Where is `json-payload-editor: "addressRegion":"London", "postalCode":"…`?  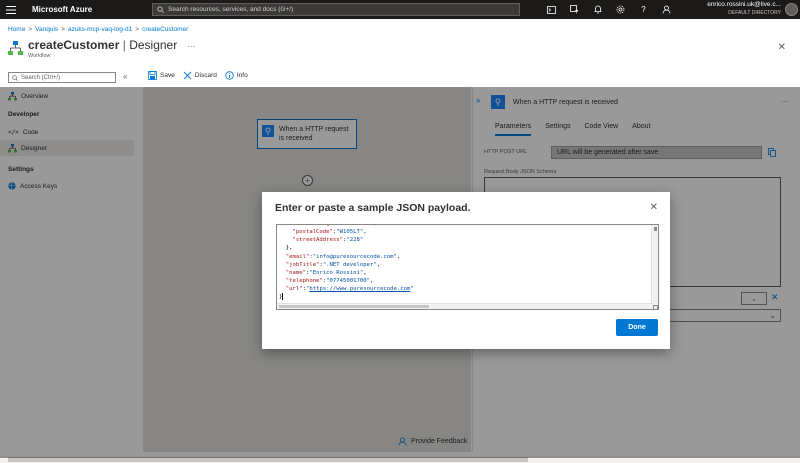
json-payload-editor: "addressRegion":"London", "postalCode":"… is located at coordinates (467, 267).